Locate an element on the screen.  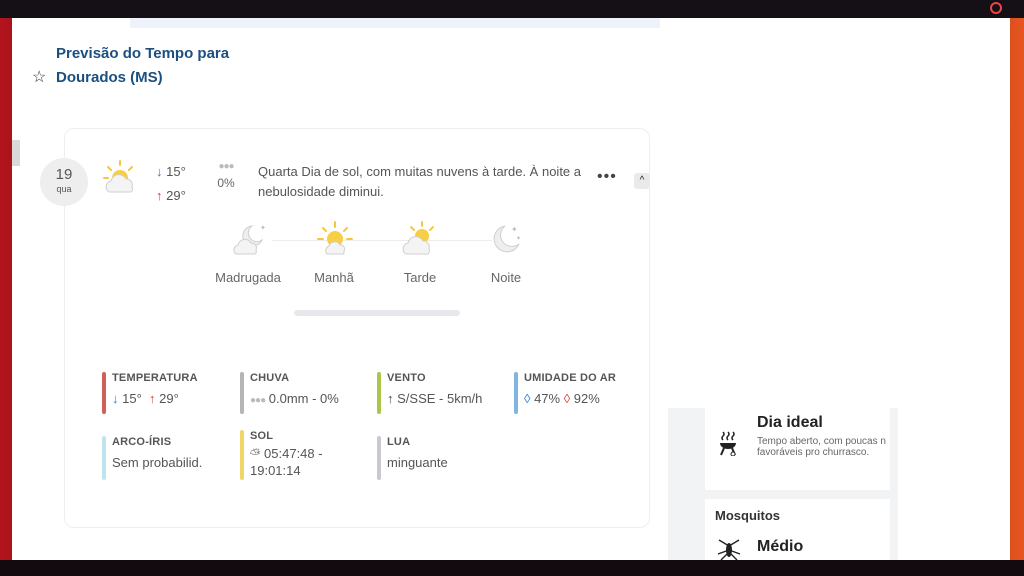
sun-icon is located at coordinates (335, 238).